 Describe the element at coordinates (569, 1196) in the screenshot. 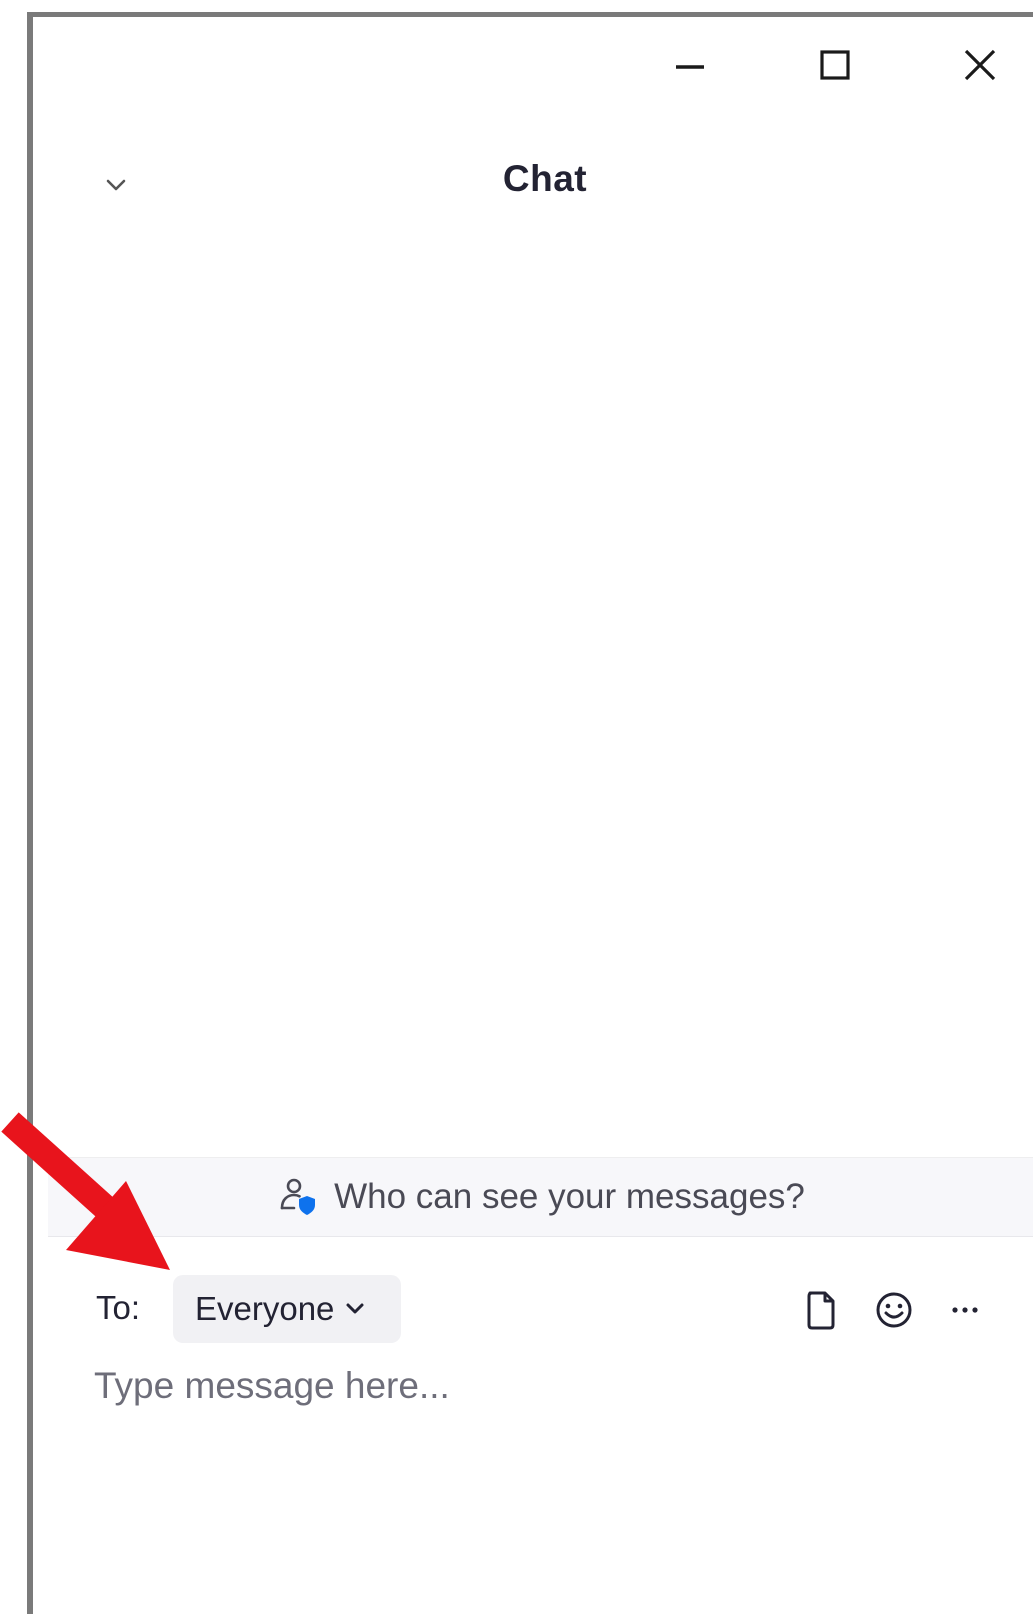

I see `who-can-see-text: Who can see your messages?` at that location.